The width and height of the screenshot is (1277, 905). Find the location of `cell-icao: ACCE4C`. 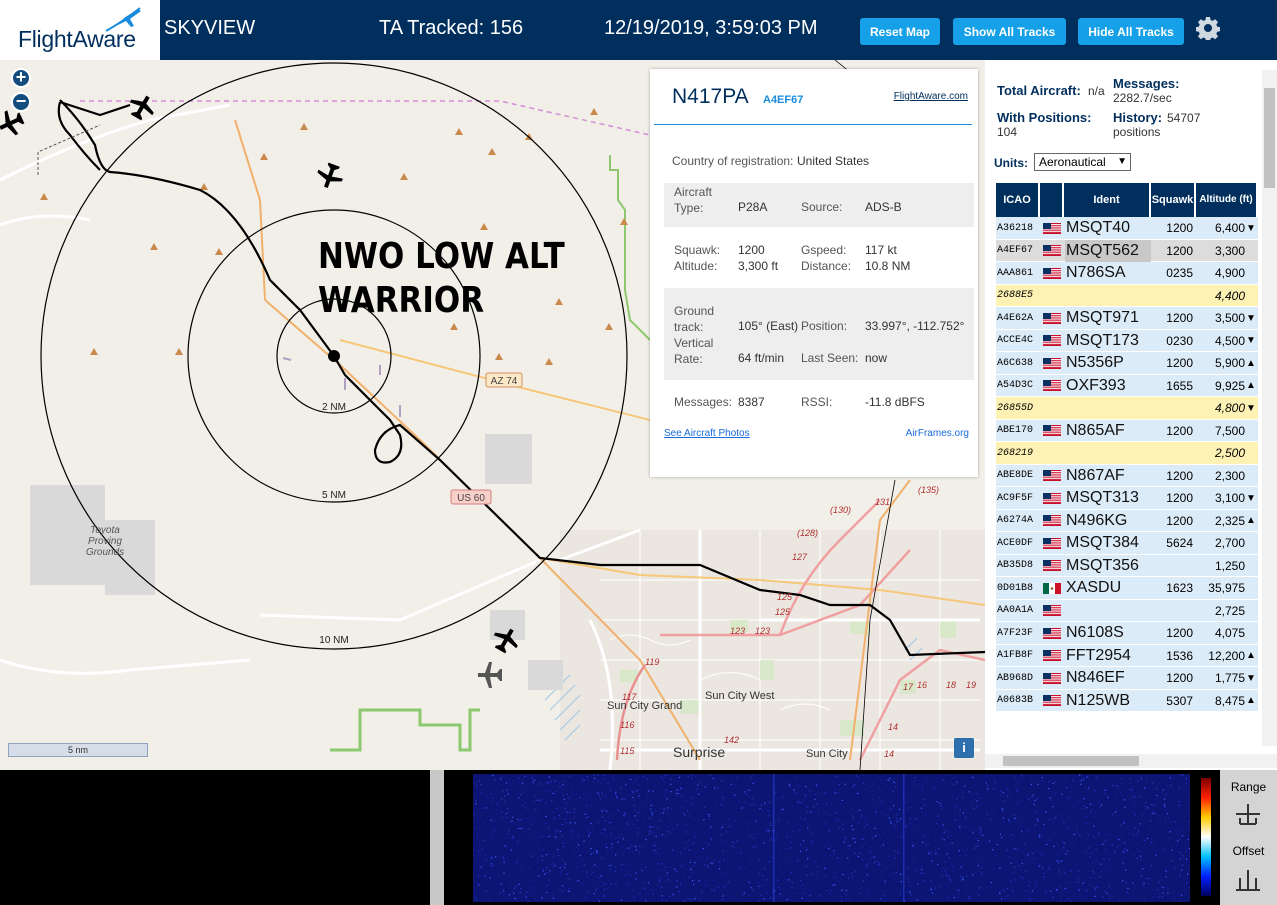

cell-icao: ACCE4C is located at coordinates (1015, 340).